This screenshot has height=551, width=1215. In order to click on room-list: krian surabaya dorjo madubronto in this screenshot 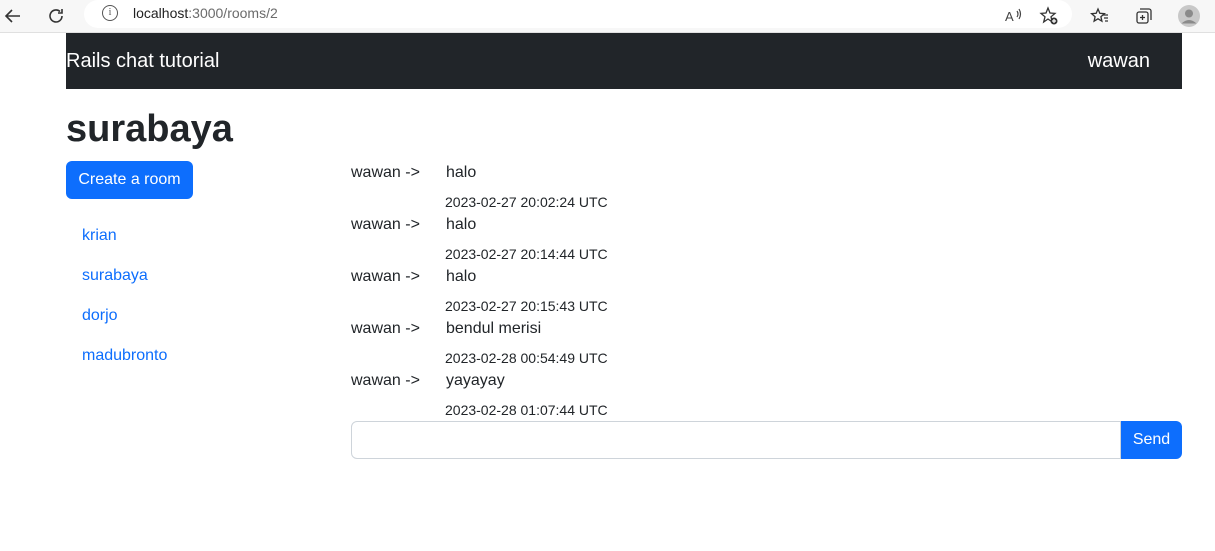, I will do `click(124, 306)`.